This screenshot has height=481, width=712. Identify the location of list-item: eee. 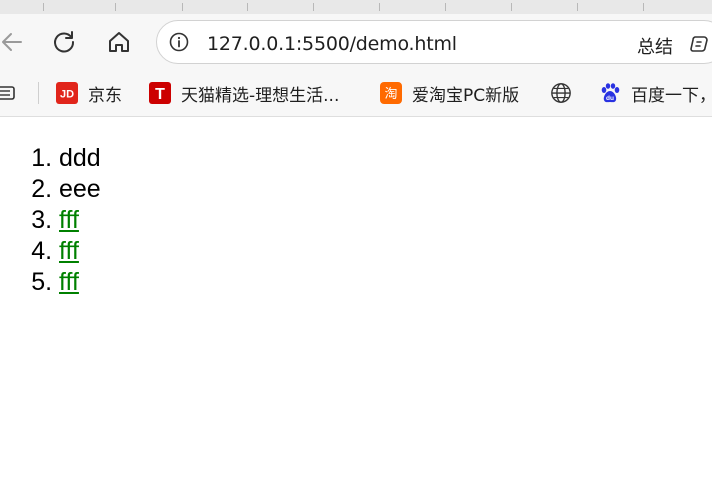
(80, 189).